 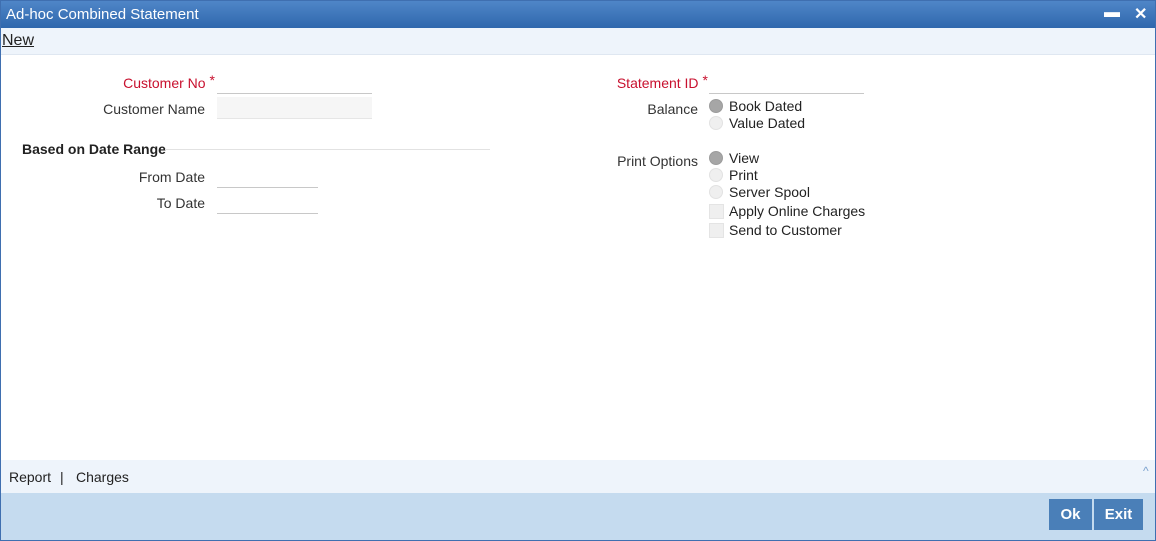 What do you see at coordinates (578, 41) in the screenshot?
I see `menu-bar: New` at bounding box center [578, 41].